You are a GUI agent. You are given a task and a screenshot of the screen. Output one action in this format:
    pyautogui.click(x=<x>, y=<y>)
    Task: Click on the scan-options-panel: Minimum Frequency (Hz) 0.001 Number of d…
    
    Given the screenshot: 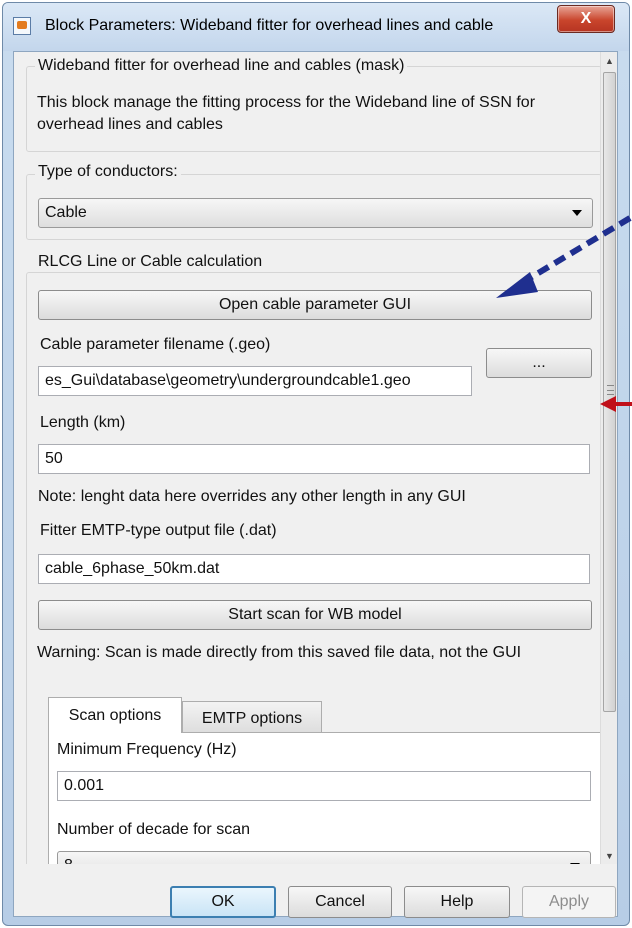 What is the action you would take?
    pyautogui.click(x=325, y=798)
    